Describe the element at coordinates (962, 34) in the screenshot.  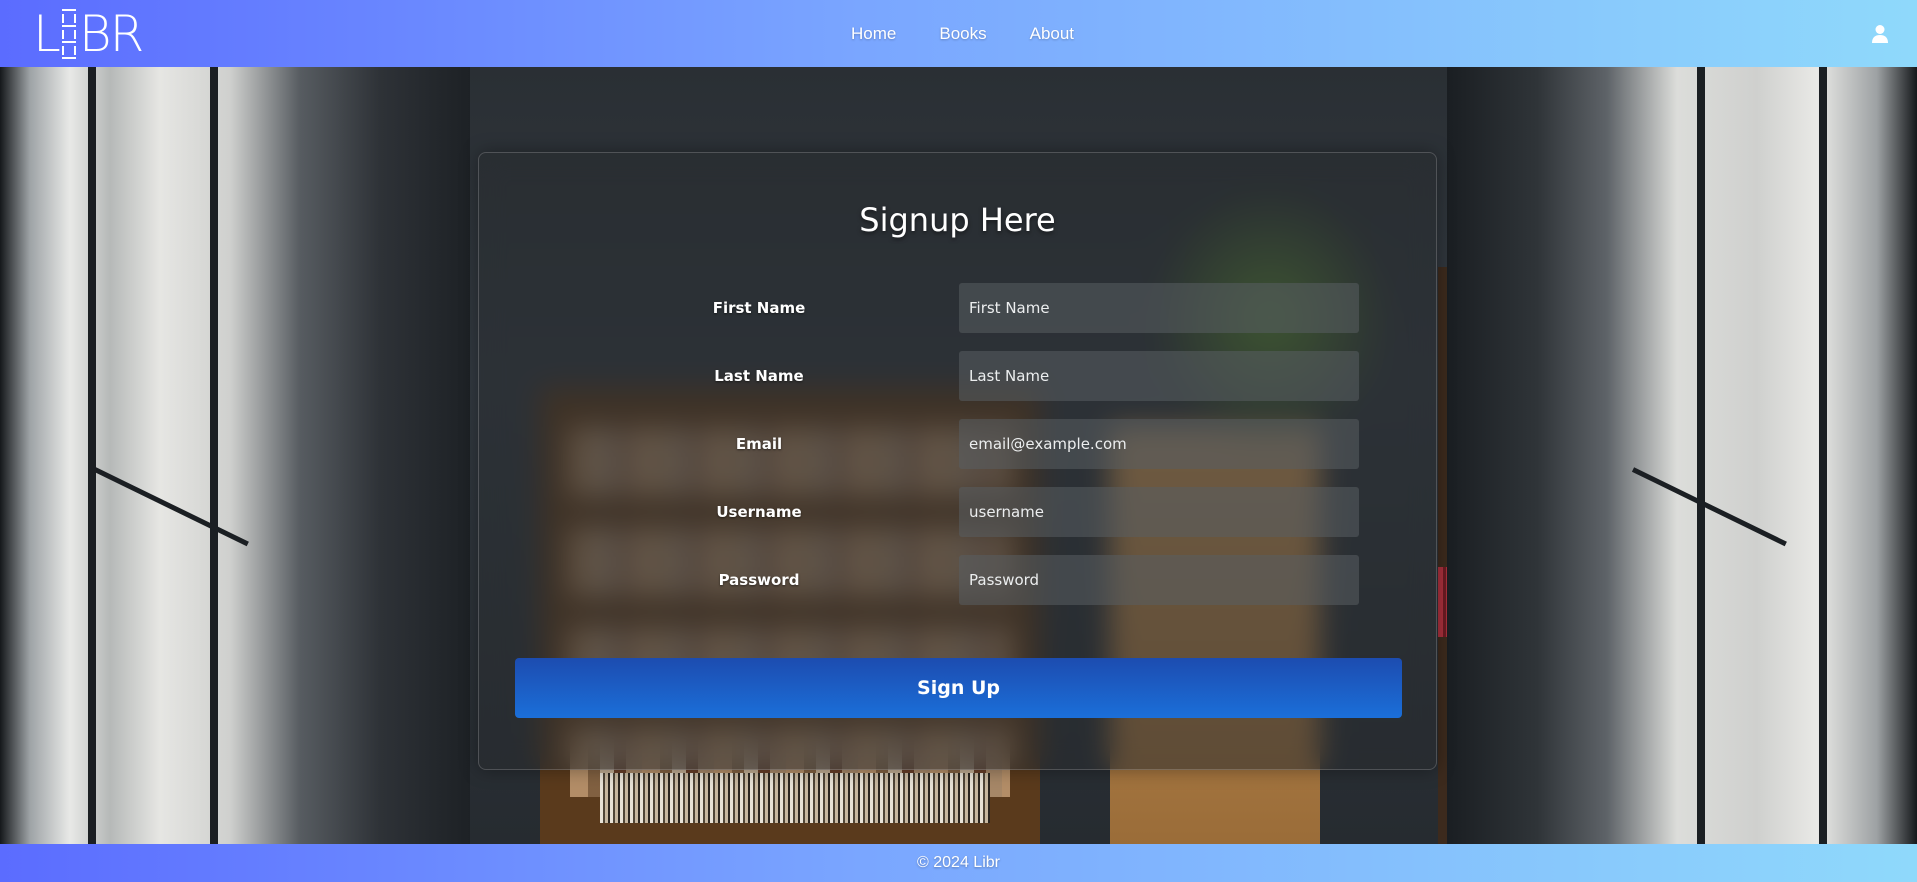
I see `nav-books-link: Books` at that location.